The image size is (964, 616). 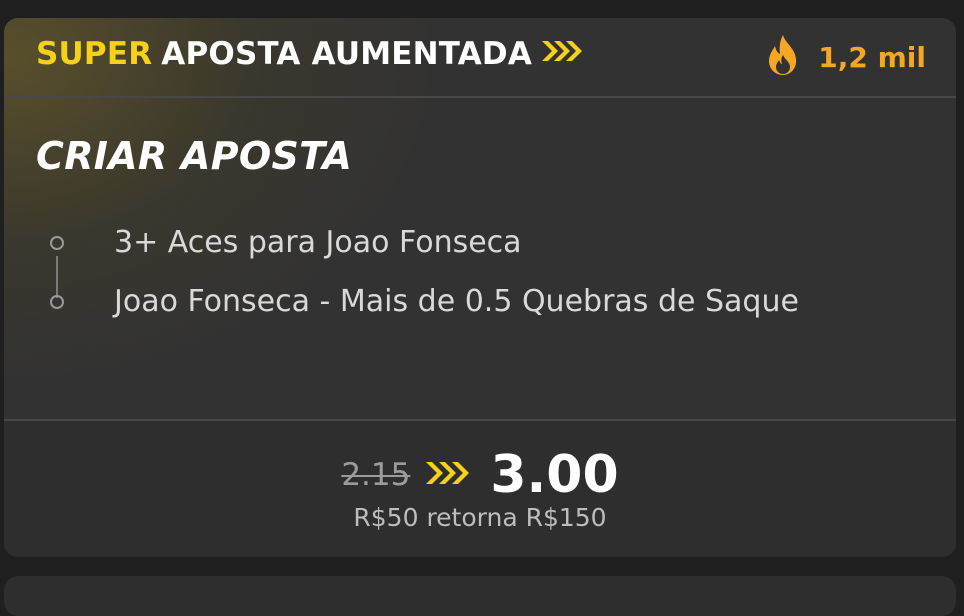 What do you see at coordinates (318, 242) in the screenshot?
I see `bet-leg-label: 3+ Aces para Joao Fonseca` at bounding box center [318, 242].